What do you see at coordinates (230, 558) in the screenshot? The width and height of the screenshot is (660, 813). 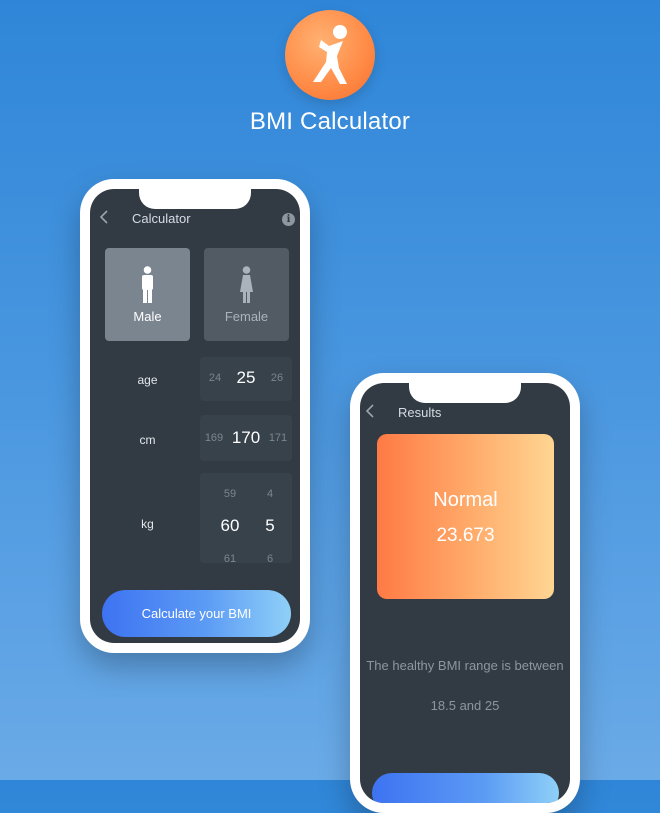 I see `weight-int-next: 61` at bounding box center [230, 558].